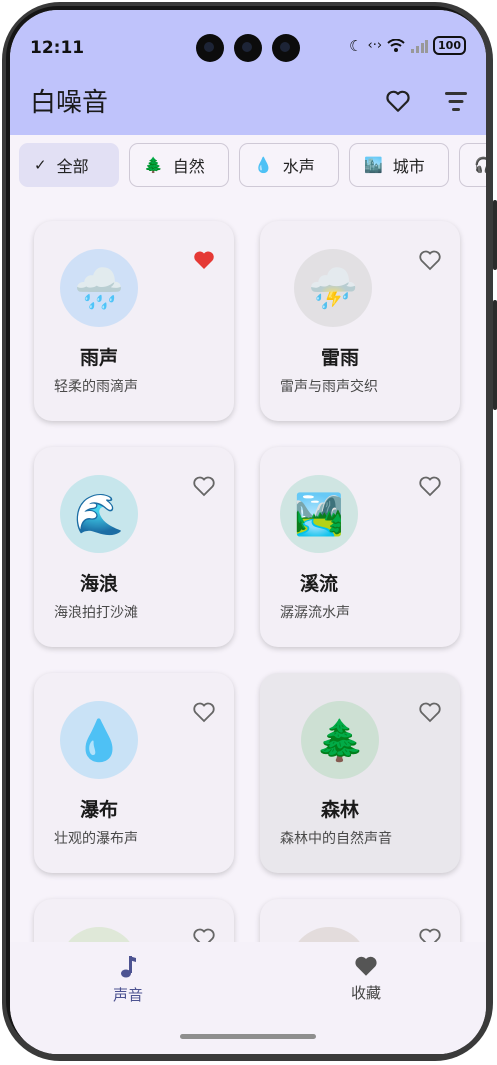 The width and height of the screenshot is (497, 1065). Describe the element at coordinates (98, 584) in the screenshot. I see `sound-title: 海浪` at that location.